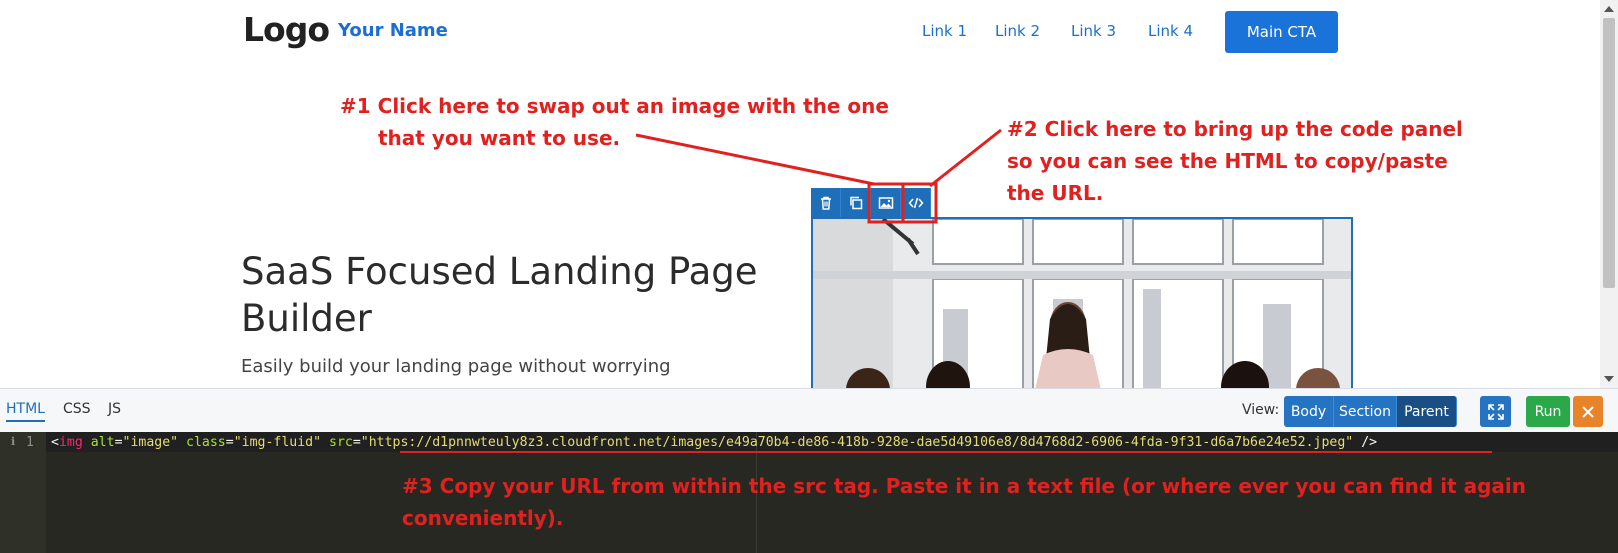  I want to click on copy-icon, so click(855, 203).